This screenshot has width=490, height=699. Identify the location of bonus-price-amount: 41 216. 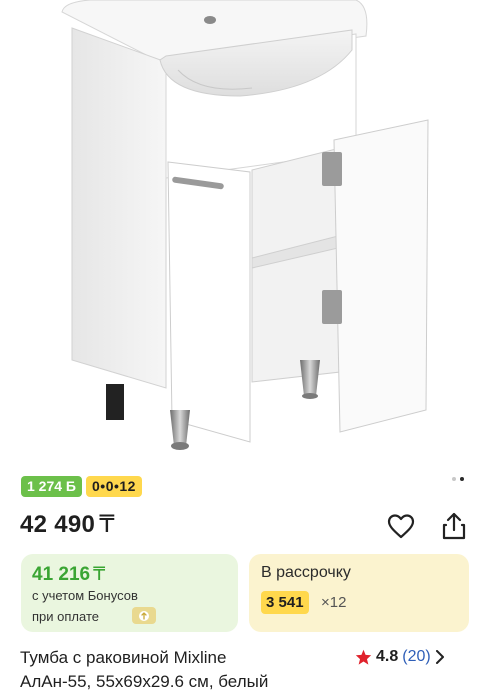
(61, 574).